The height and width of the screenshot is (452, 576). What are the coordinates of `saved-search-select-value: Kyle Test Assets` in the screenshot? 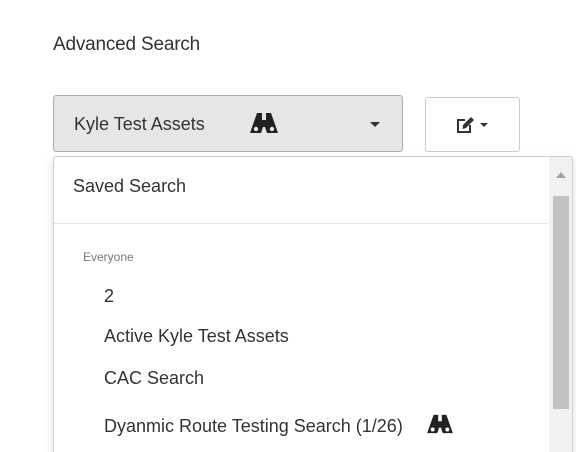 It's located at (139, 124).